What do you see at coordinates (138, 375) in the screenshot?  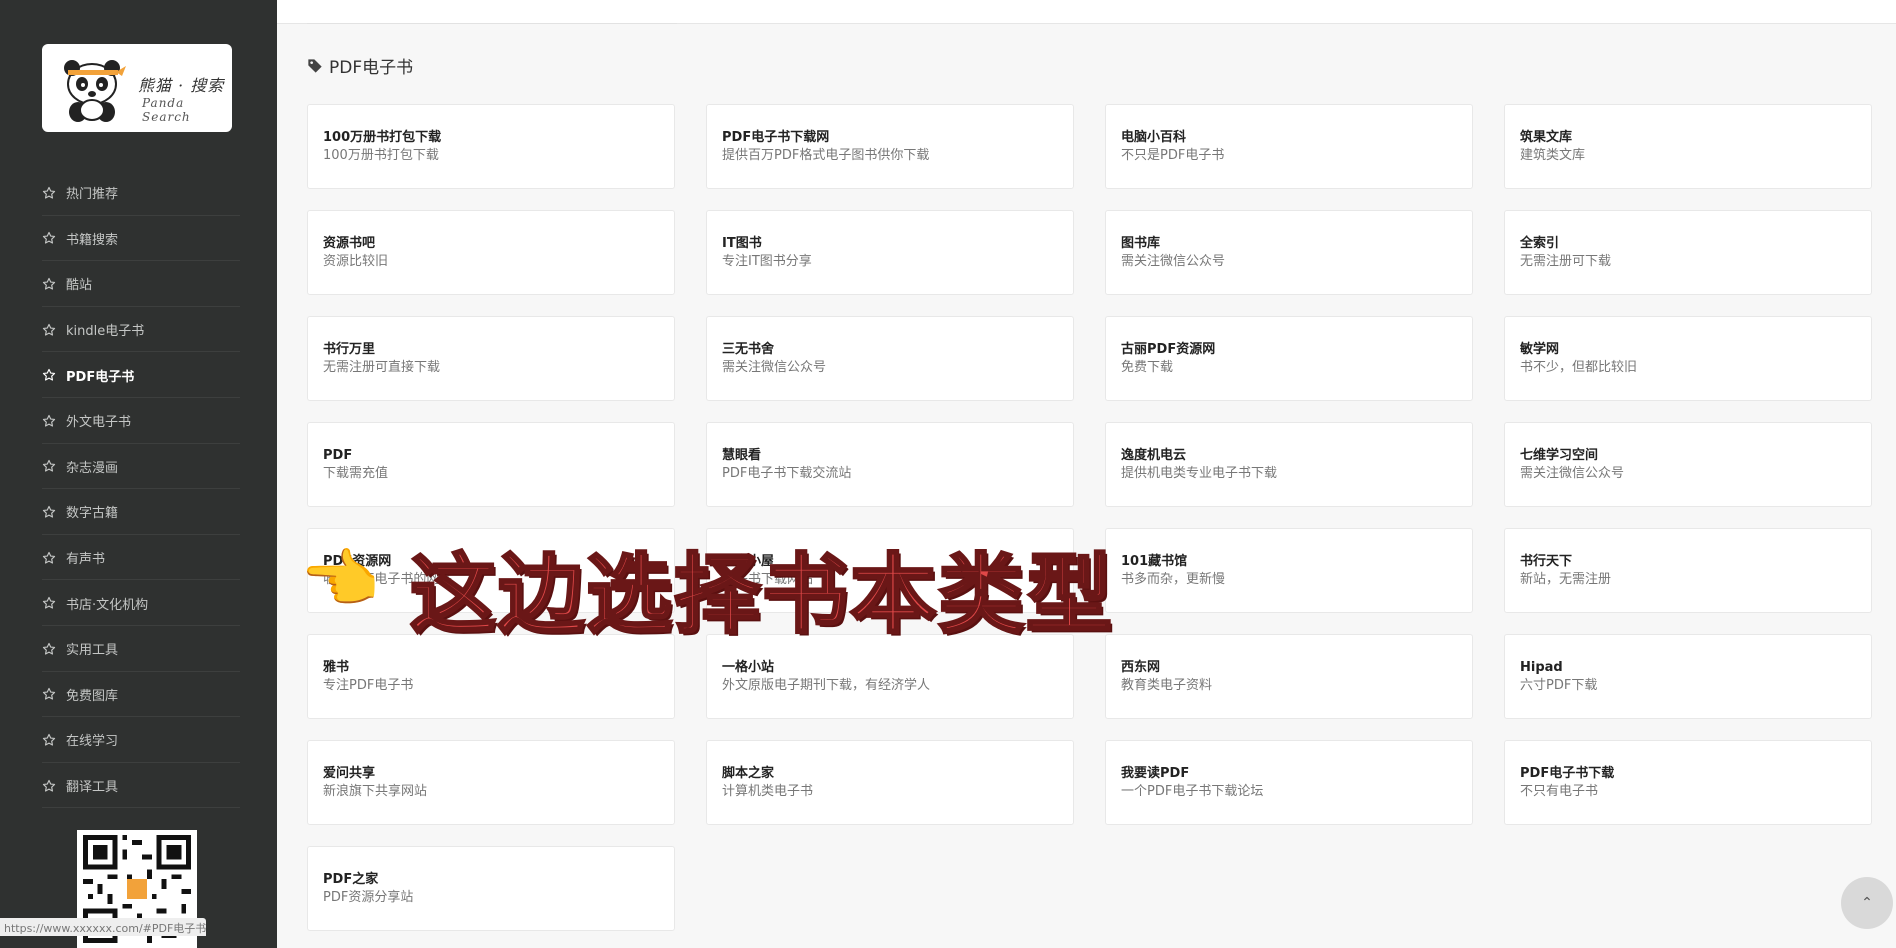 I see `sidebar-item-pdf: PDF电子书` at bounding box center [138, 375].